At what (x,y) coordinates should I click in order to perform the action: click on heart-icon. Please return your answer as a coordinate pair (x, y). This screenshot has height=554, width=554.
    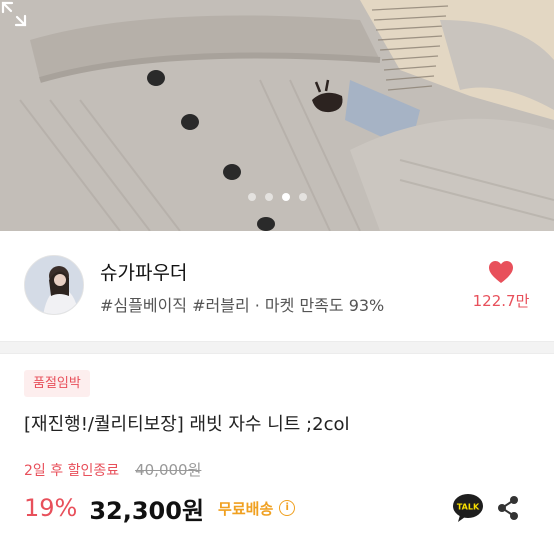
    Looking at the image, I should click on (501, 272).